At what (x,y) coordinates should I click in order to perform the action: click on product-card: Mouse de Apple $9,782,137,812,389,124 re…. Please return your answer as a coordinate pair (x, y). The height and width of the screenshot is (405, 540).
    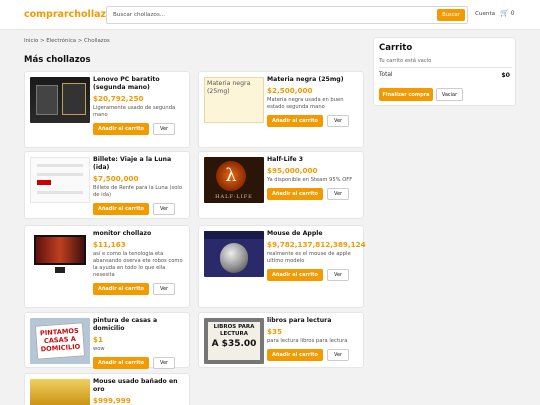
    Looking at the image, I should click on (282, 266).